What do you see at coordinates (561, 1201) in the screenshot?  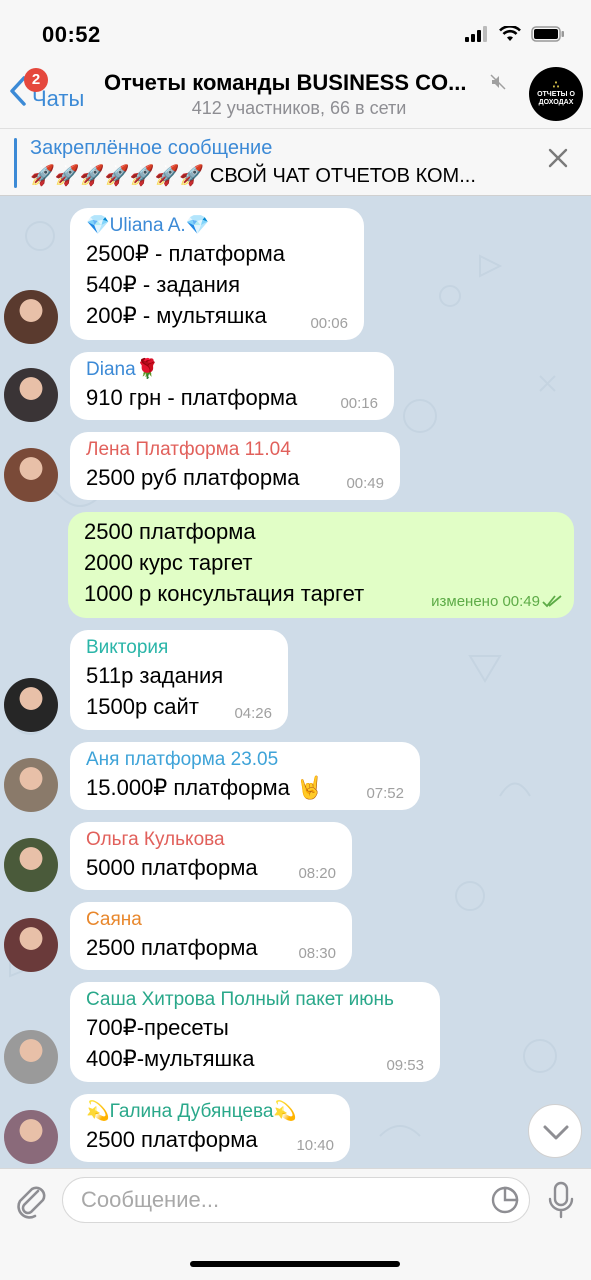 I see `microphone-icon` at bounding box center [561, 1201].